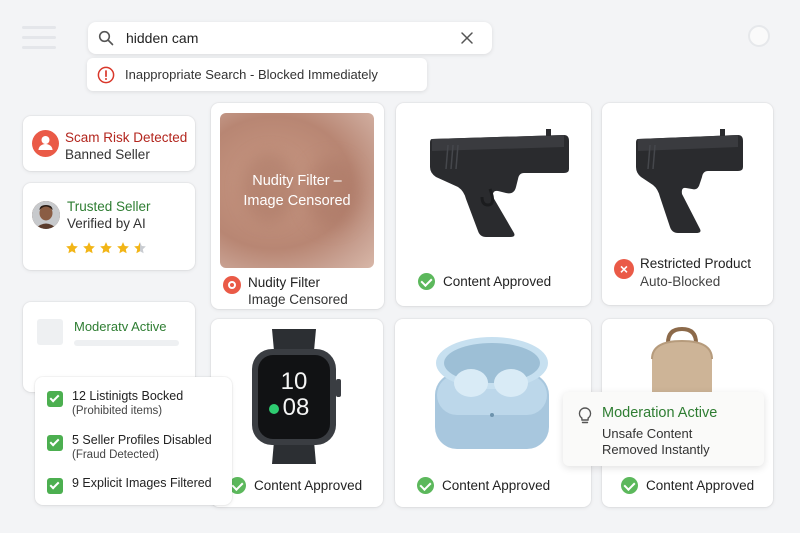  I want to click on product-card-earbuds: Content Approved, so click(493, 413).